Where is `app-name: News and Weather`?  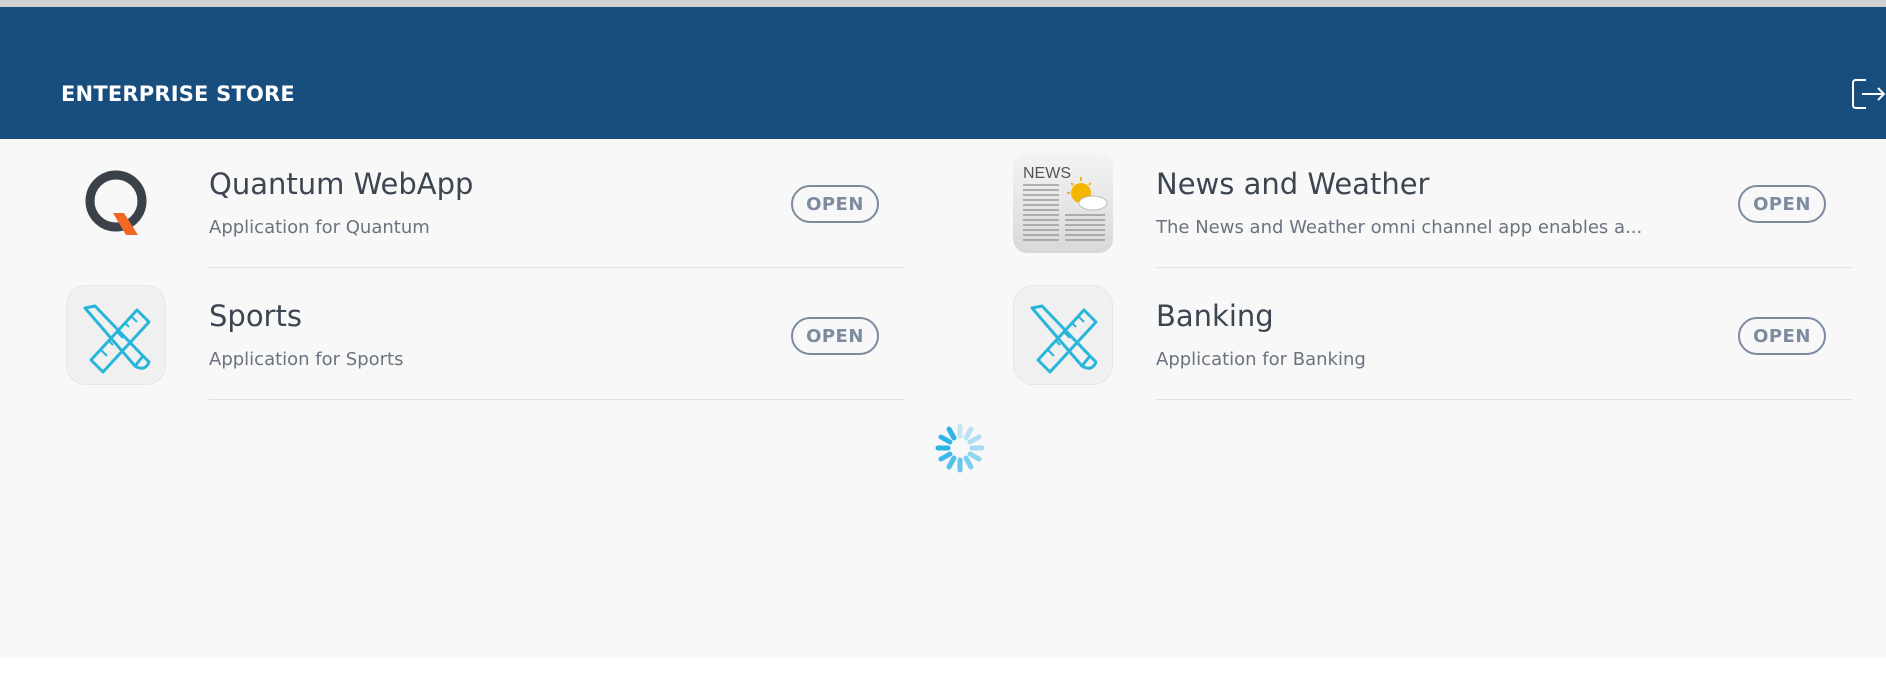 app-name: News and Weather is located at coordinates (1293, 184).